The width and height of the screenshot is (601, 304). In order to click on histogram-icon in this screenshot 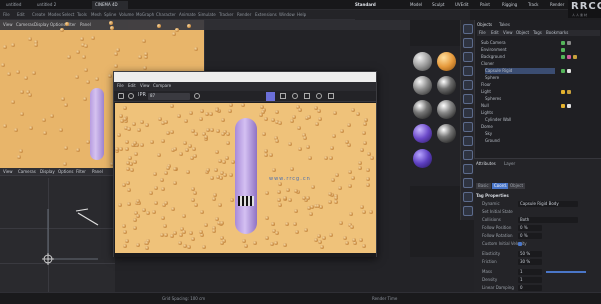, I will do `click(307, 96)`.